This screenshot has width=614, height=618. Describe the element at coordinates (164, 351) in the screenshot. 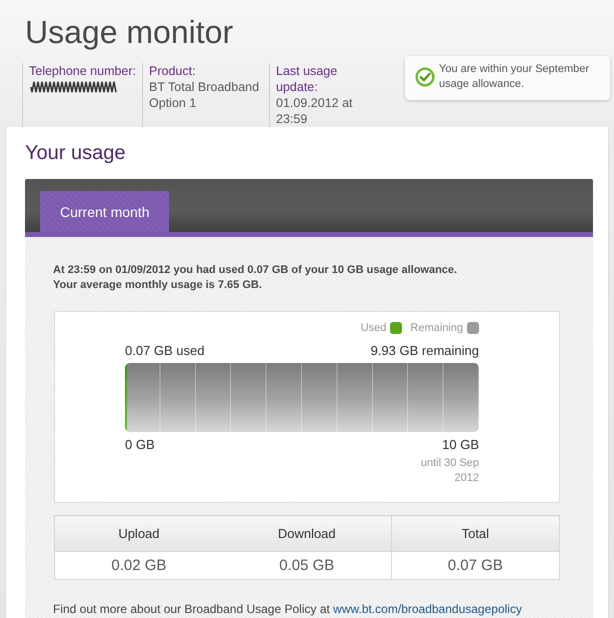

I see `used-amount: 0.07 GB used` at that location.